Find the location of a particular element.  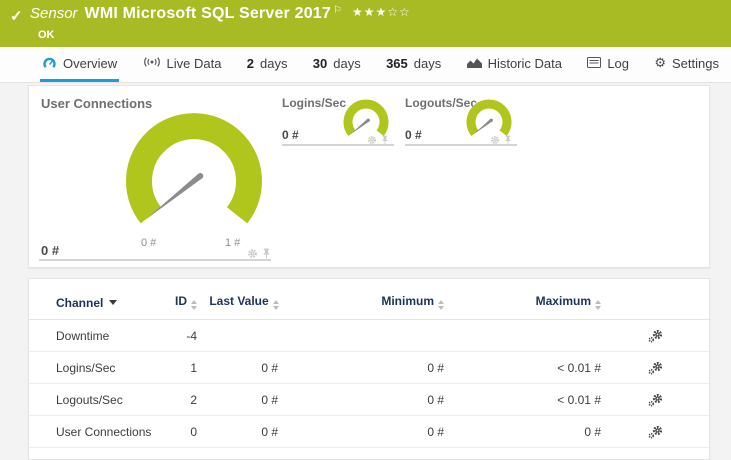

logouts-gauge-value: 0 # is located at coordinates (413, 135).